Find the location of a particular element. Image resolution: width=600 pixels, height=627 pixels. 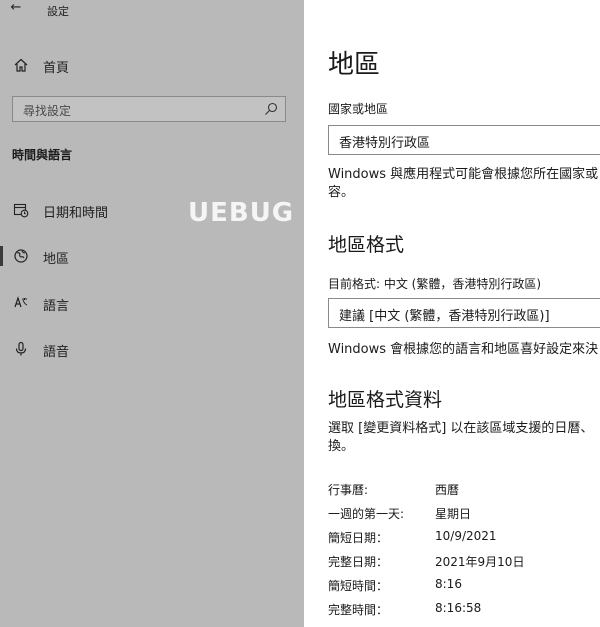

description-line: Windows 與應用程式可能會根據您所在國家或 is located at coordinates (463, 174).